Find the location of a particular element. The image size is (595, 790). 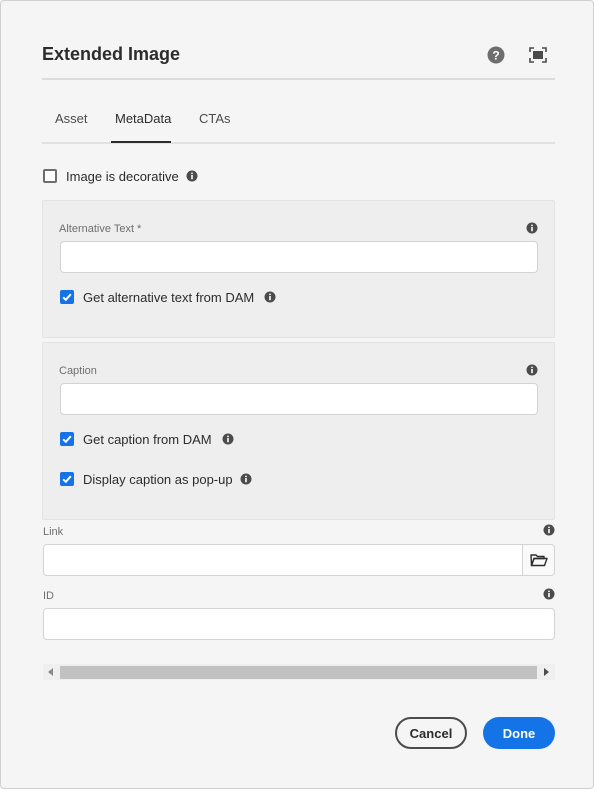

help-icon: ? is located at coordinates (496, 55).